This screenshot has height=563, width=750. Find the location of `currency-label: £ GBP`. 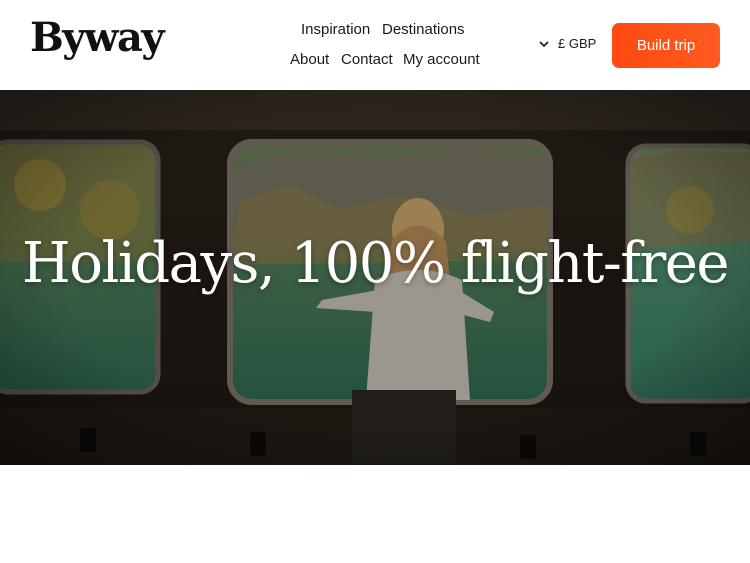

currency-label: £ GBP is located at coordinates (577, 43).